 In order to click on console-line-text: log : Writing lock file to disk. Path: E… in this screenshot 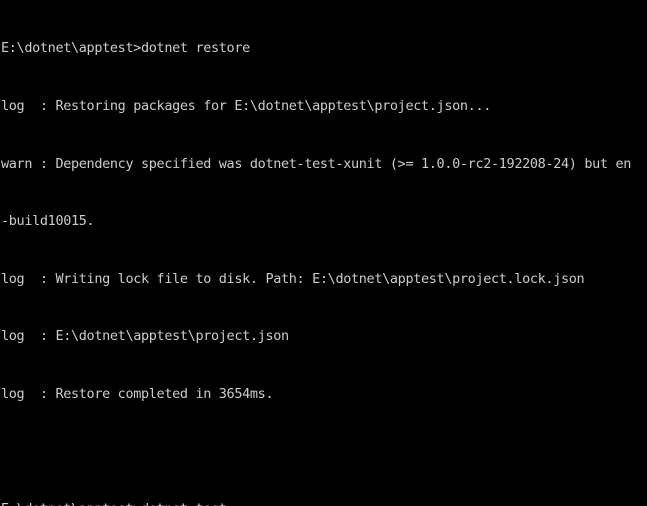, I will do `click(293, 278)`.